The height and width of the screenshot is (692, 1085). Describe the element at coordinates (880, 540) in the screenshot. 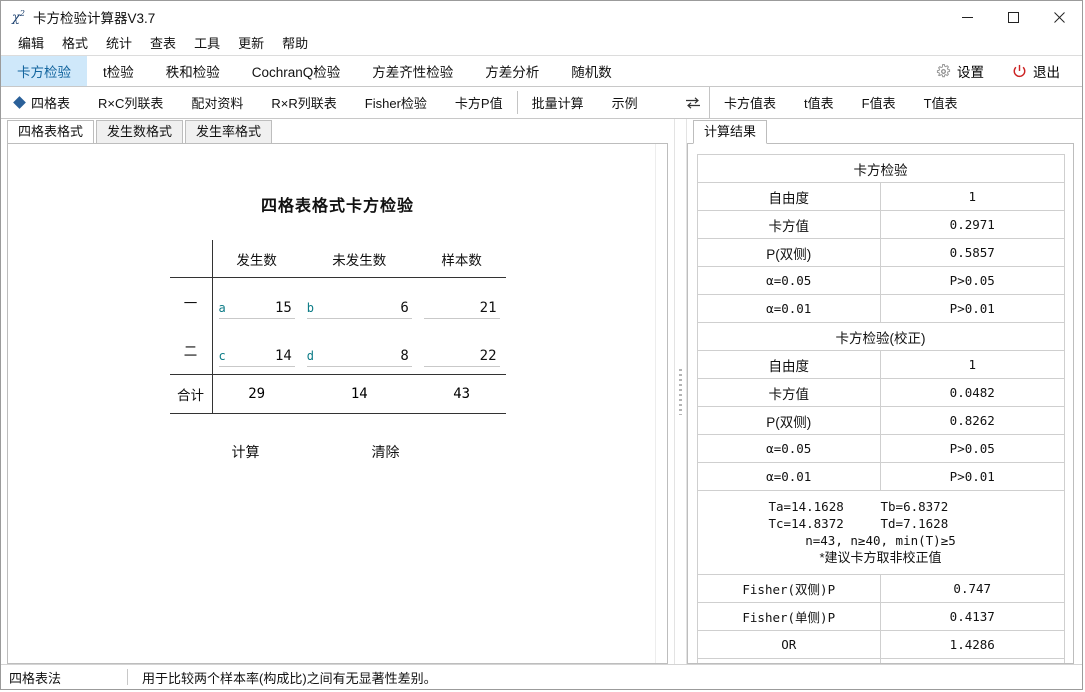

I see `note-sample-condition: n=43, n≥40, min(T)≥5` at that location.